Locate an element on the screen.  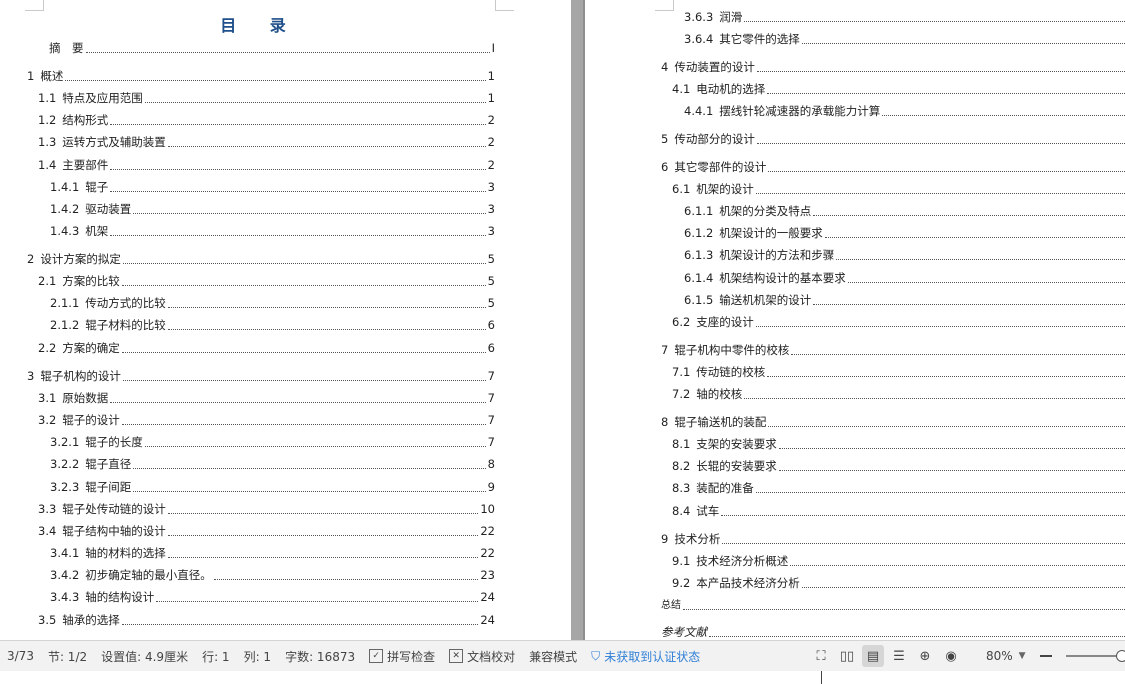
toc-entry-number: 1.1 is located at coordinates (47, 98).